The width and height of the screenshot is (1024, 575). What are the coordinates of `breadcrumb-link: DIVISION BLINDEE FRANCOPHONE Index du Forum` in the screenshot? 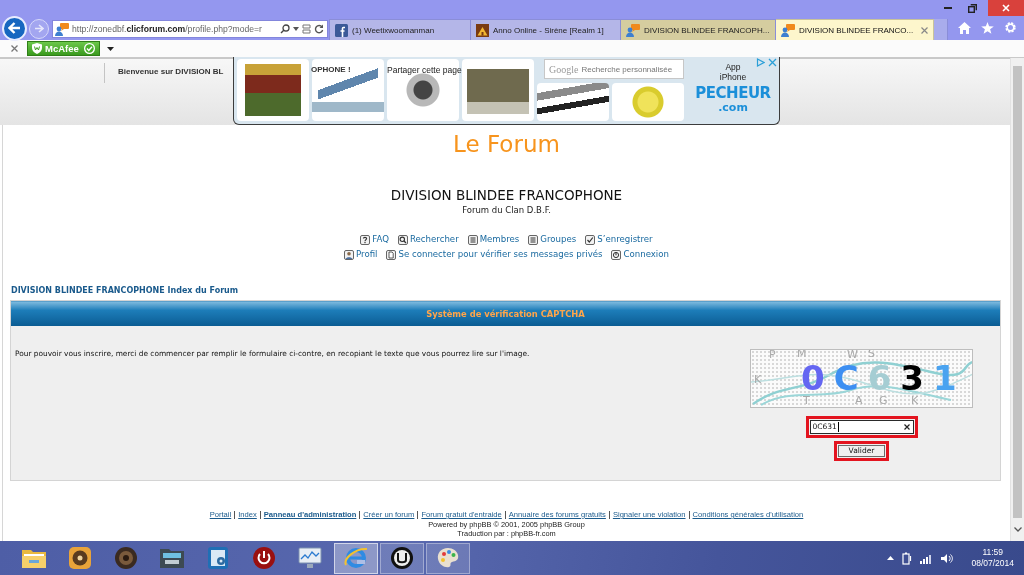 It's located at (125, 291).